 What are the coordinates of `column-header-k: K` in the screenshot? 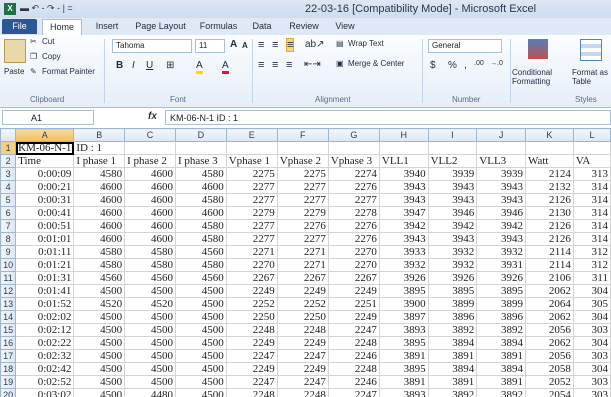 It's located at (549, 135).